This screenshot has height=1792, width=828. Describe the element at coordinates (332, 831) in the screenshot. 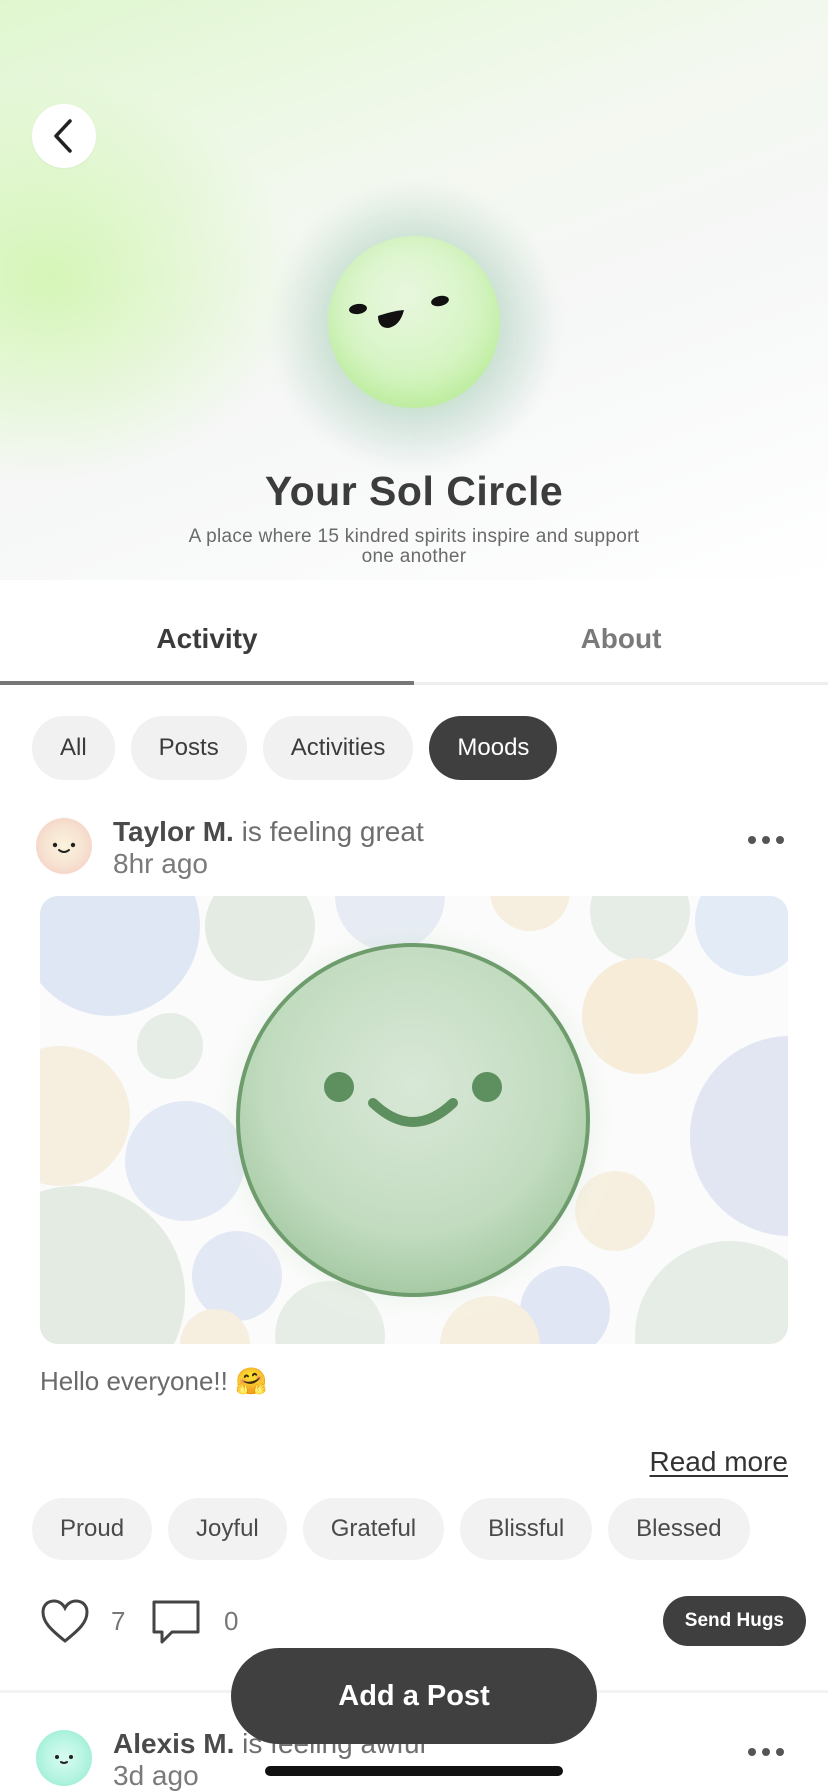

I see `post-feeling: is feeling great` at that location.